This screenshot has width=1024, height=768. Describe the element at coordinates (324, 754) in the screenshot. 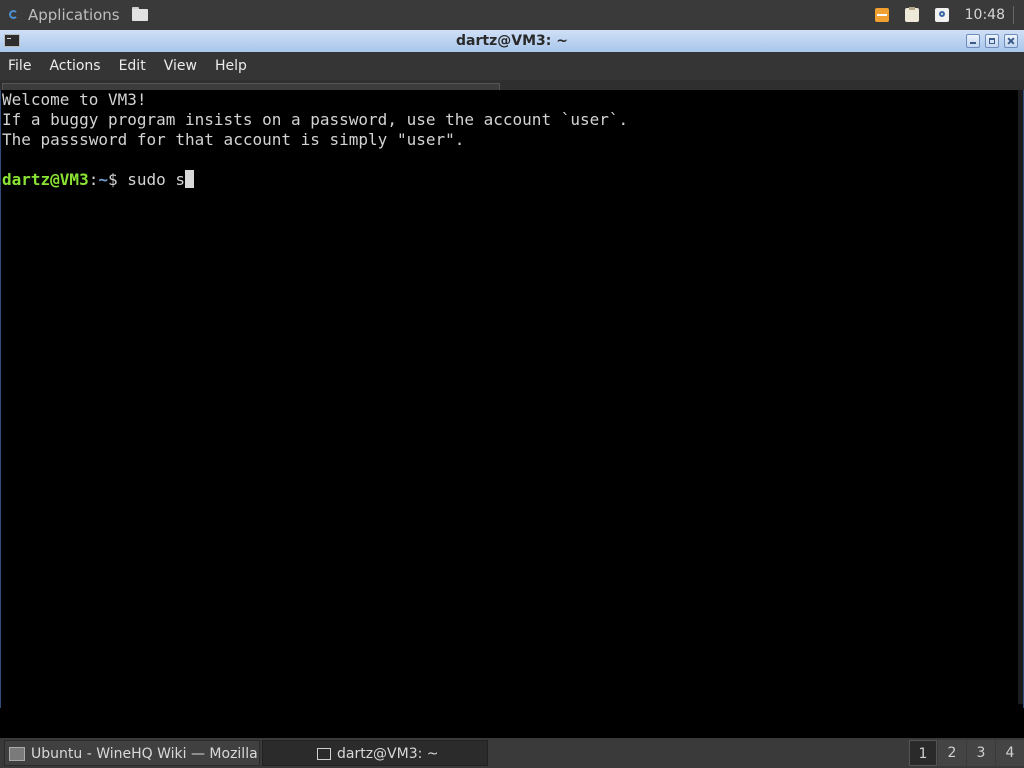

I see `terminal-icon` at that location.